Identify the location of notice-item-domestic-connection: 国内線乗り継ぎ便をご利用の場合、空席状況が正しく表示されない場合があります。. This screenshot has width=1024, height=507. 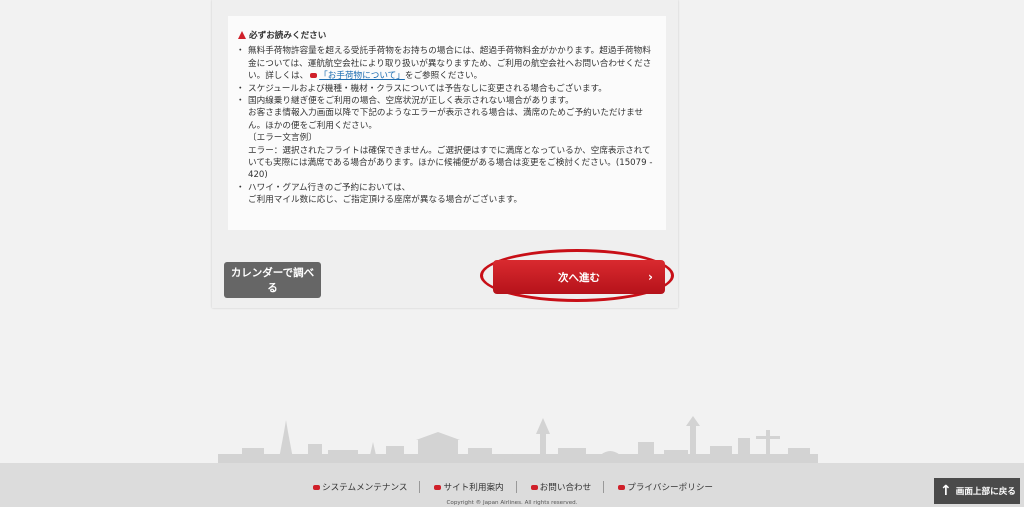
(446, 101).